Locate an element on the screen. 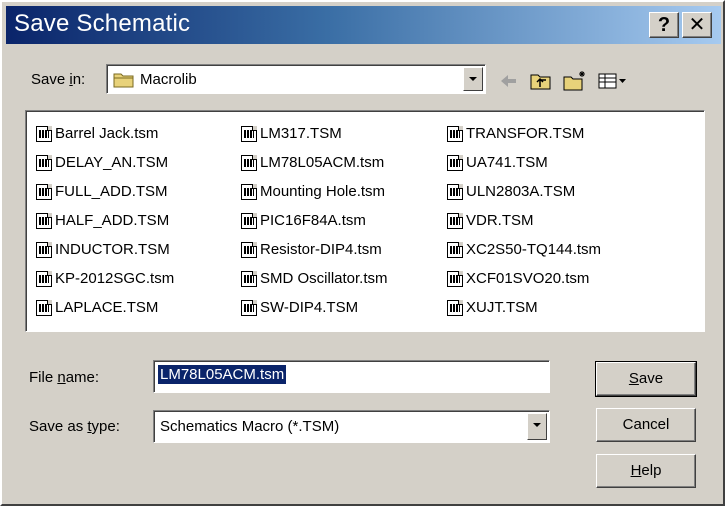 This screenshot has height=506, width=725. save-in-value: Macrolib is located at coordinates (168, 79).